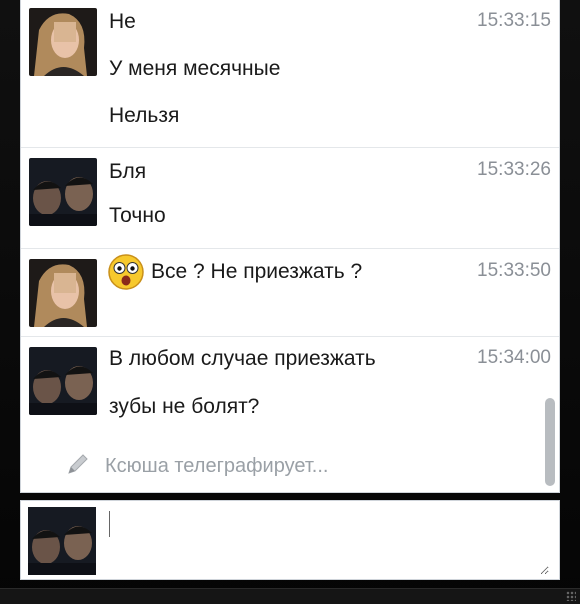  What do you see at coordinates (109, 524) in the screenshot?
I see `text-cursor` at bounding box center [109, 524].